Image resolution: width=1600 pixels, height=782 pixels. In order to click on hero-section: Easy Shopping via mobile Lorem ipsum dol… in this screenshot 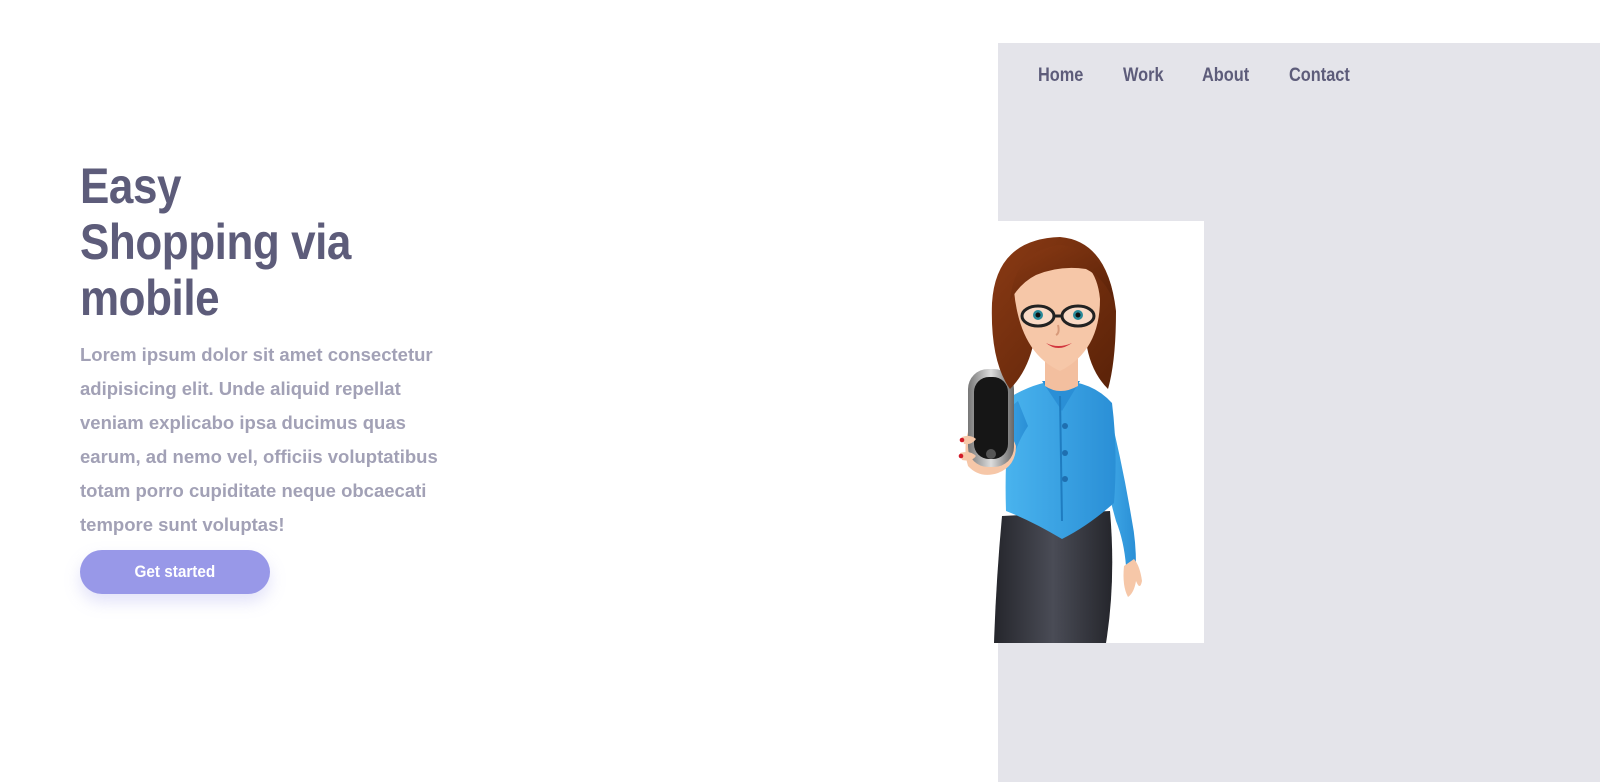, I will do `click(280, 376)`.